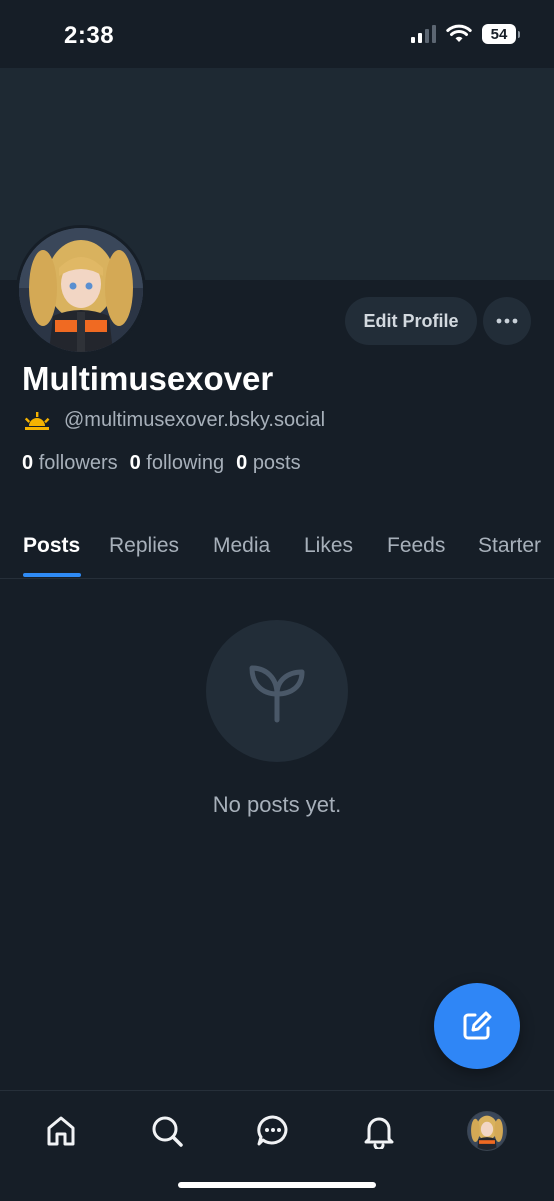 The height and width of the screenshot is (1201, 554). Describe the element at coordinates (277, 1185) in the screenshot. I see `home-indicator` at that location.